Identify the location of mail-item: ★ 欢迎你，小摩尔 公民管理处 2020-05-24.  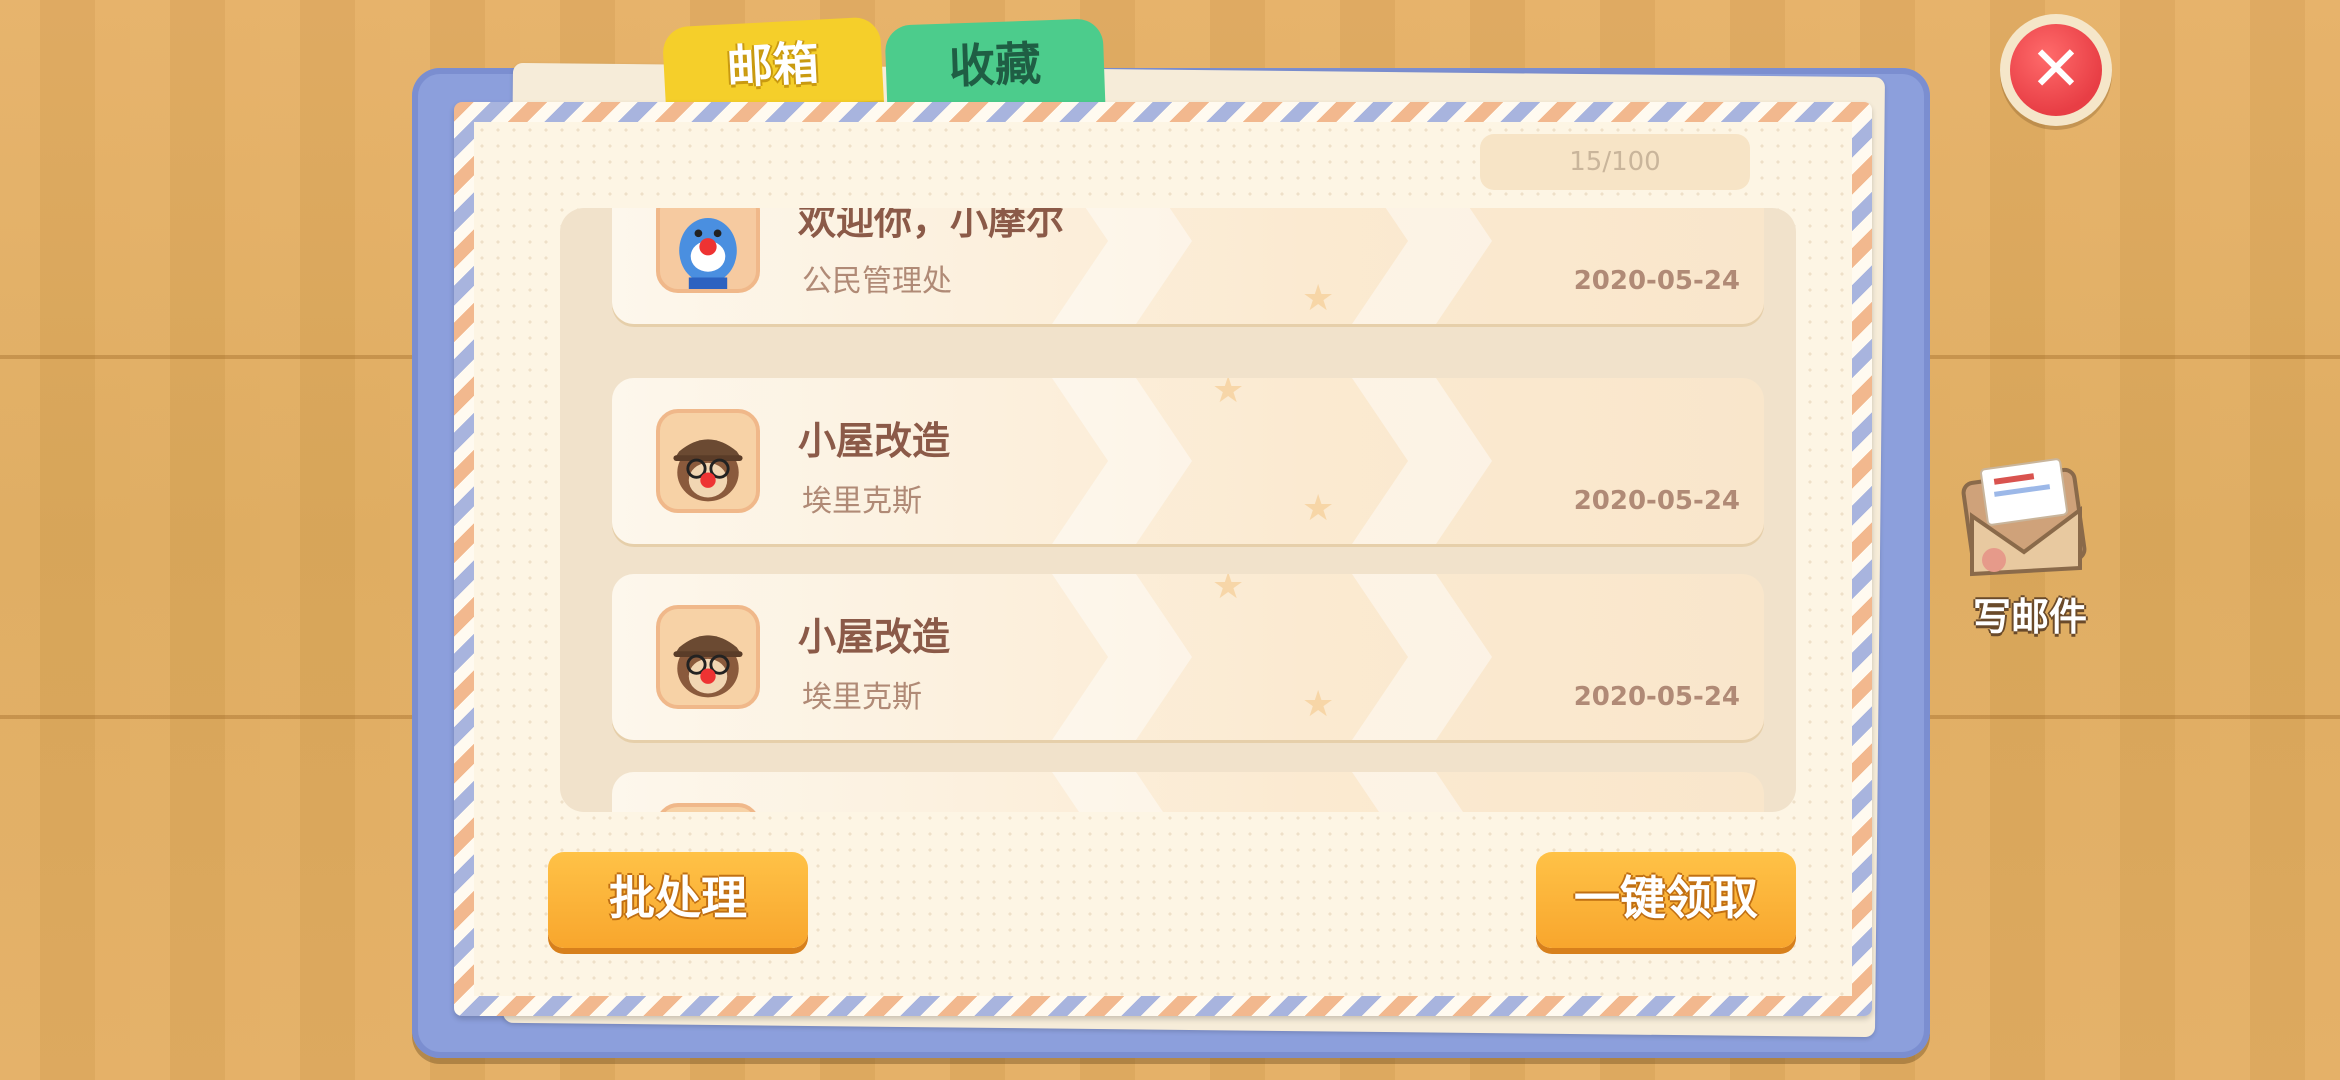
(1188, 266).